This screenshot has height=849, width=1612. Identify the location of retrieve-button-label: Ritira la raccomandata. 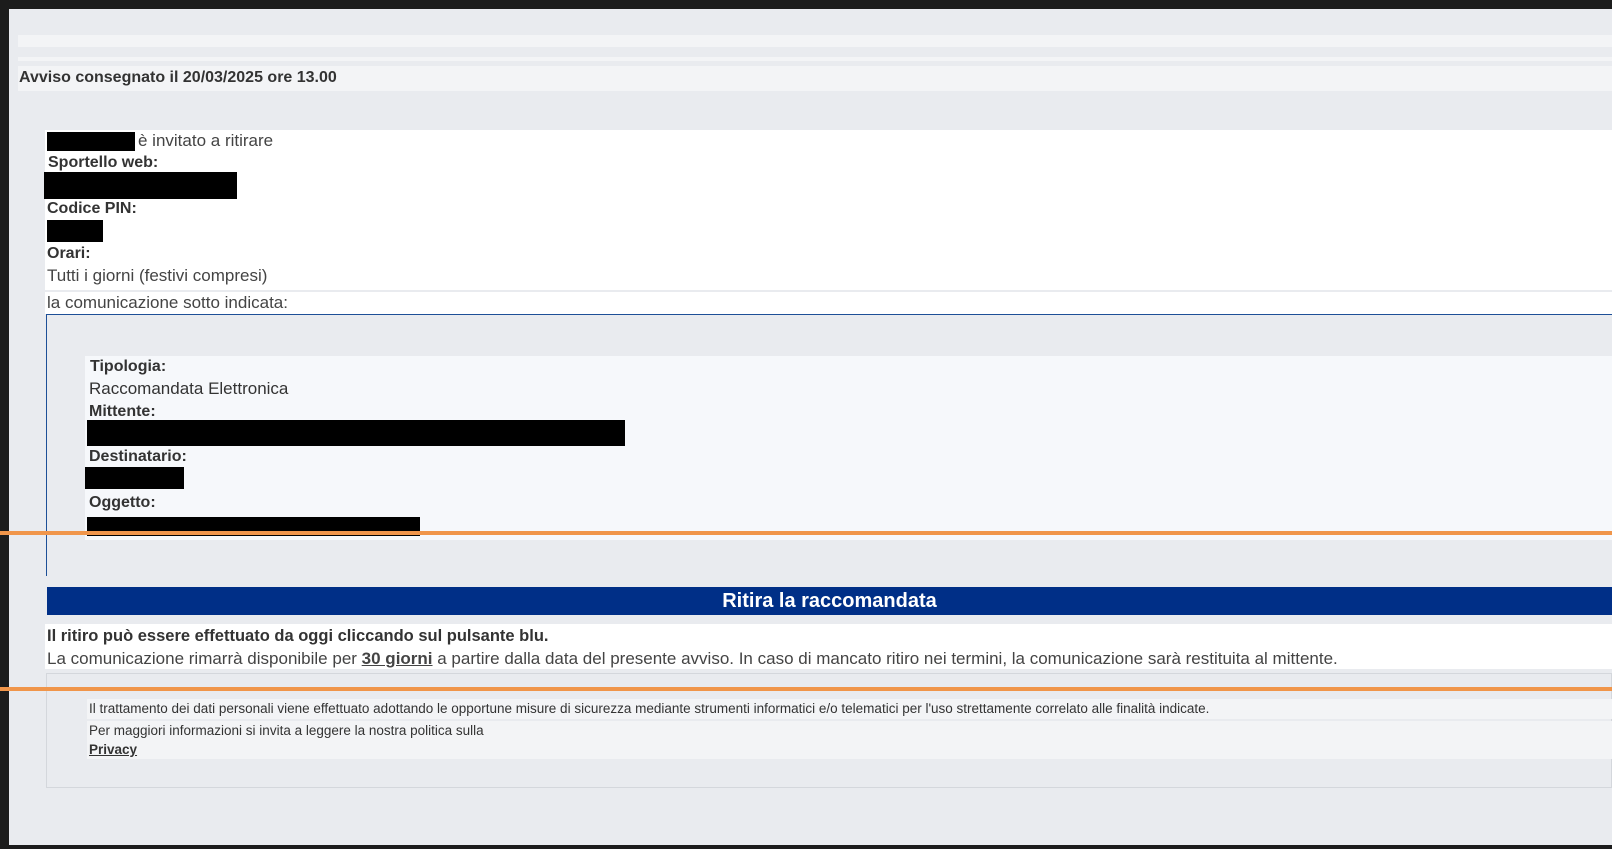
(829, 601).